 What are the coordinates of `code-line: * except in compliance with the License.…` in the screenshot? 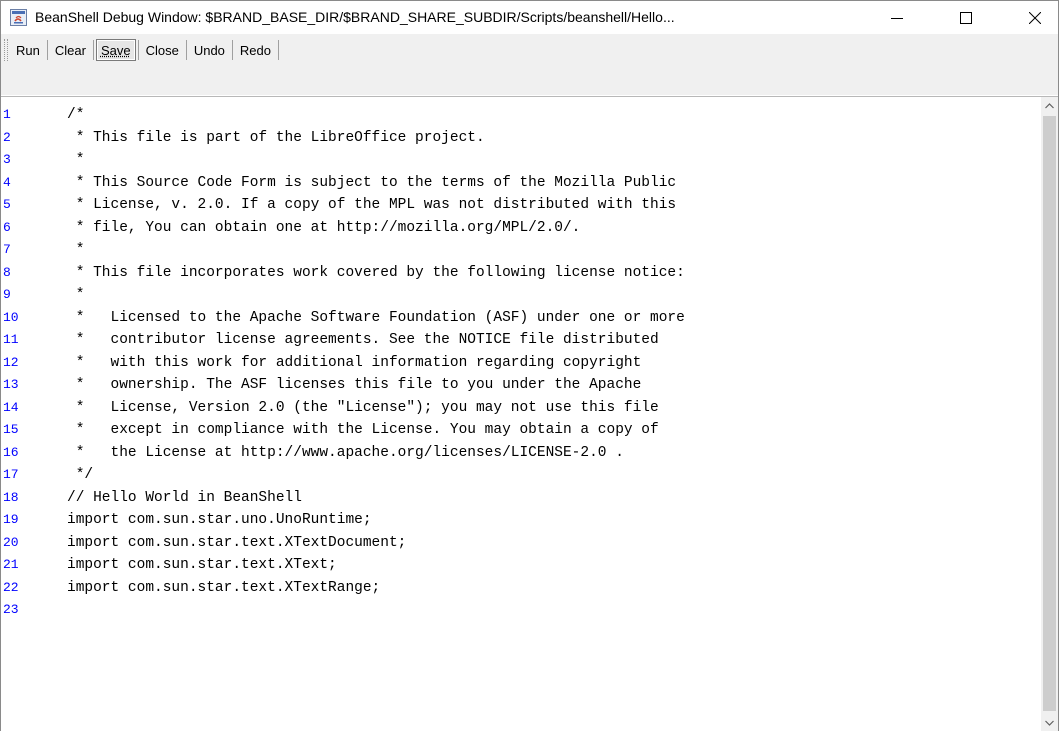 It's located at (376, 430).